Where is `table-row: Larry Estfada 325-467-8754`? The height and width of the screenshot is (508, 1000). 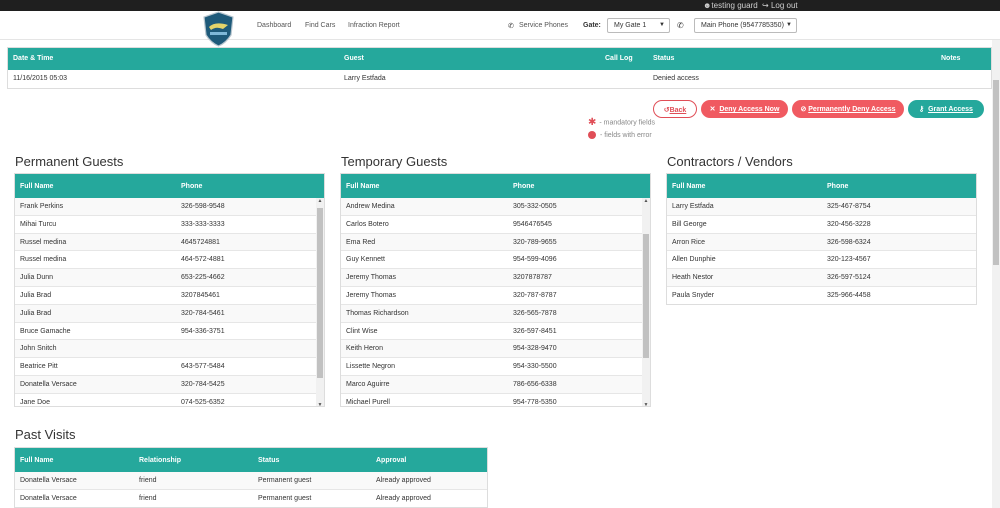 table-row: Larry Estfada 325-467-8754 is located at coordinates (821, 207).